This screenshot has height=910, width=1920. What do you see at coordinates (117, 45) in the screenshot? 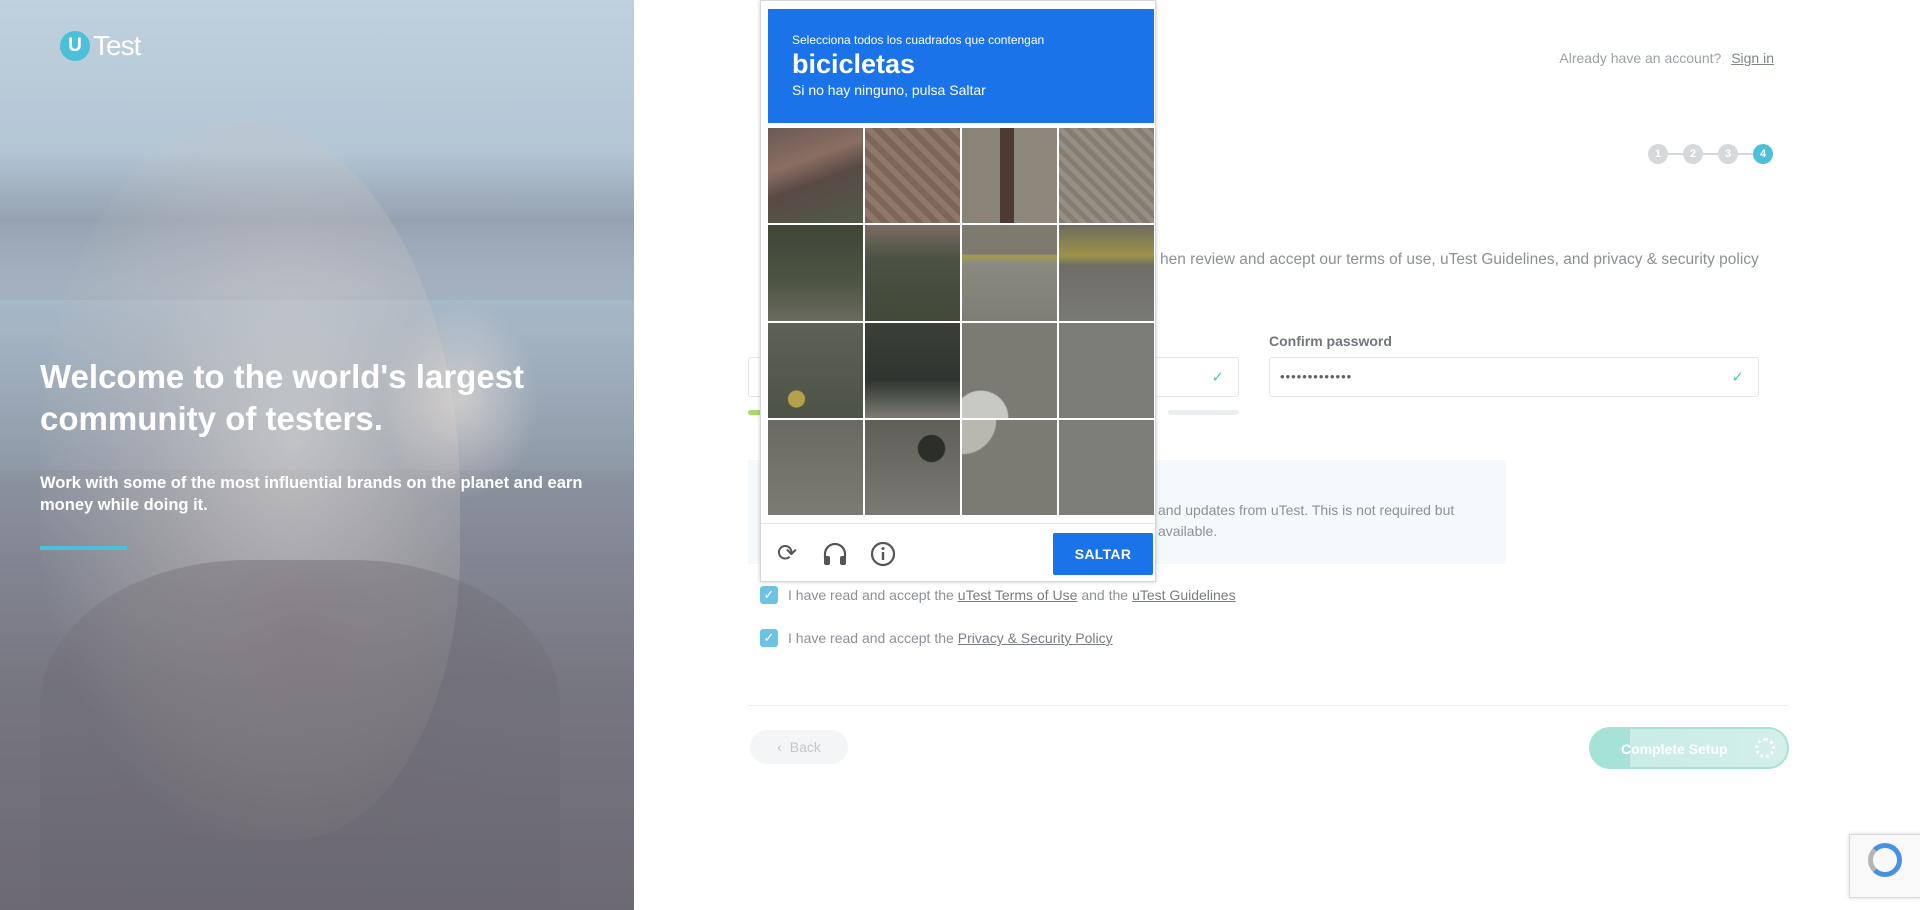
I see `utest-logo-word: Test` at bounding box center [117, 45].